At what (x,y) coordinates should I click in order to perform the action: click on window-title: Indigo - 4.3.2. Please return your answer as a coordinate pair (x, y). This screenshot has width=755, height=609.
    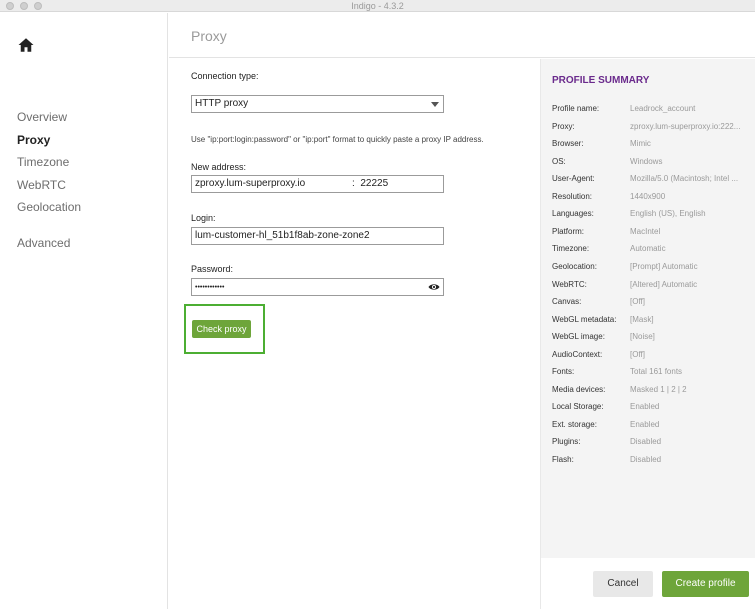
    Looking at the image, I should click on (377, 6).